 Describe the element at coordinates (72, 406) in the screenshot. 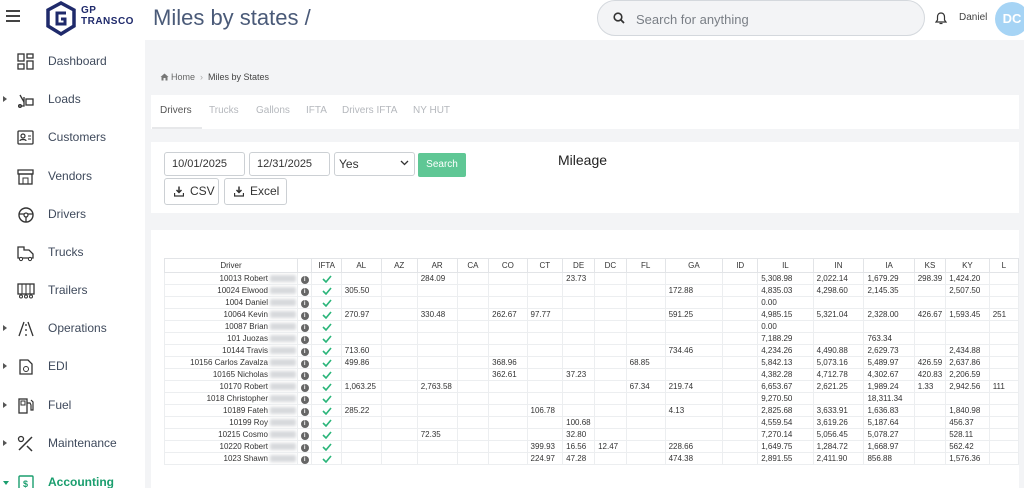

I see `sidebar-item-fuel: Fuel` at that location.